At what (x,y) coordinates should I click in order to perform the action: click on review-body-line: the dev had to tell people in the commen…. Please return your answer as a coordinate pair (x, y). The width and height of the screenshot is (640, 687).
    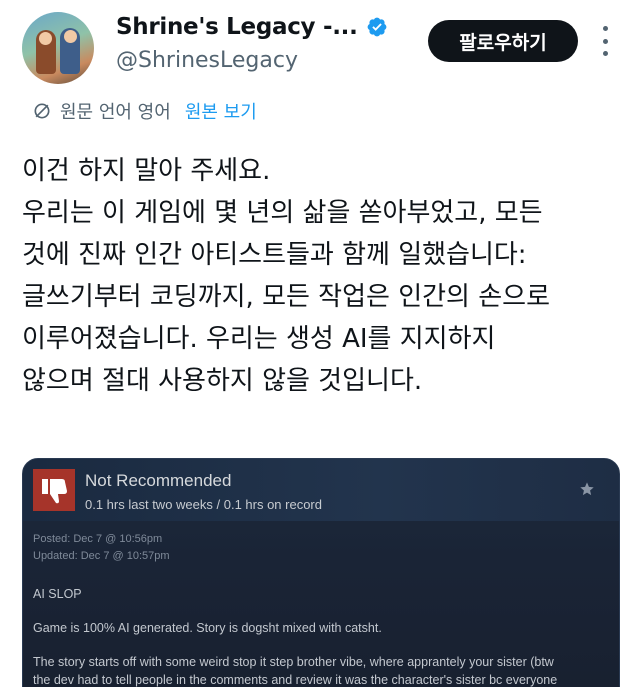
    Looking at the image, I should click on (295, 680).